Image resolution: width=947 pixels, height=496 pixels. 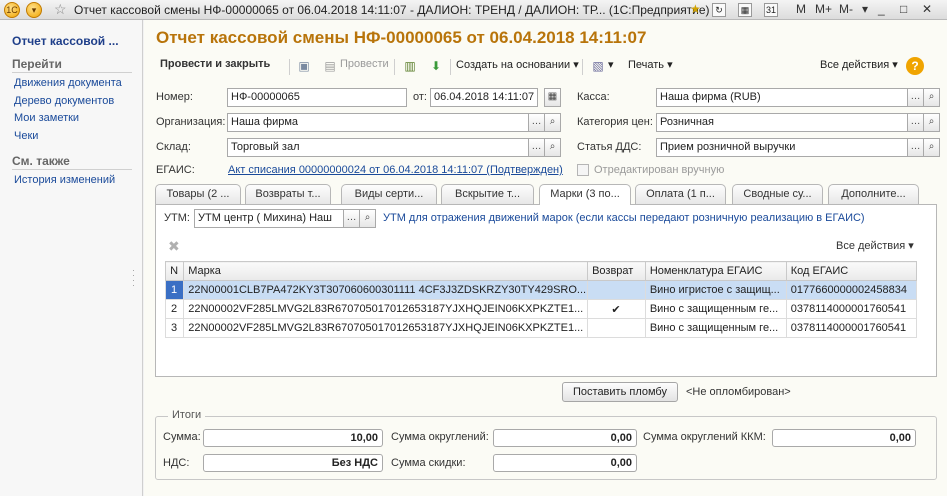 I want to click on row-return: ✔, so click(x=616, y=309).